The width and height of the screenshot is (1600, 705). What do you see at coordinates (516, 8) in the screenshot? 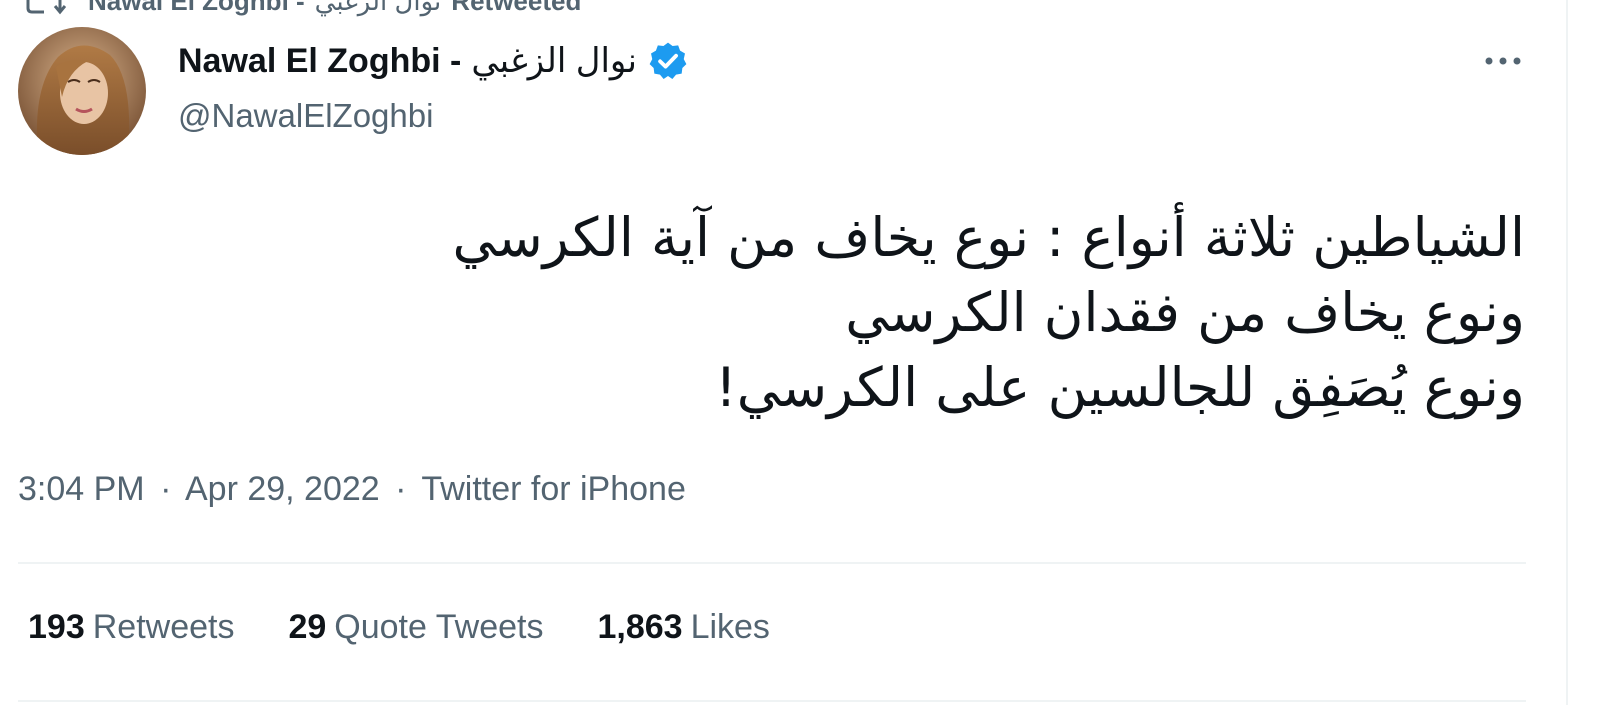
I see `retweet-context-label: Retweeted` at bounding box center [516, 8].